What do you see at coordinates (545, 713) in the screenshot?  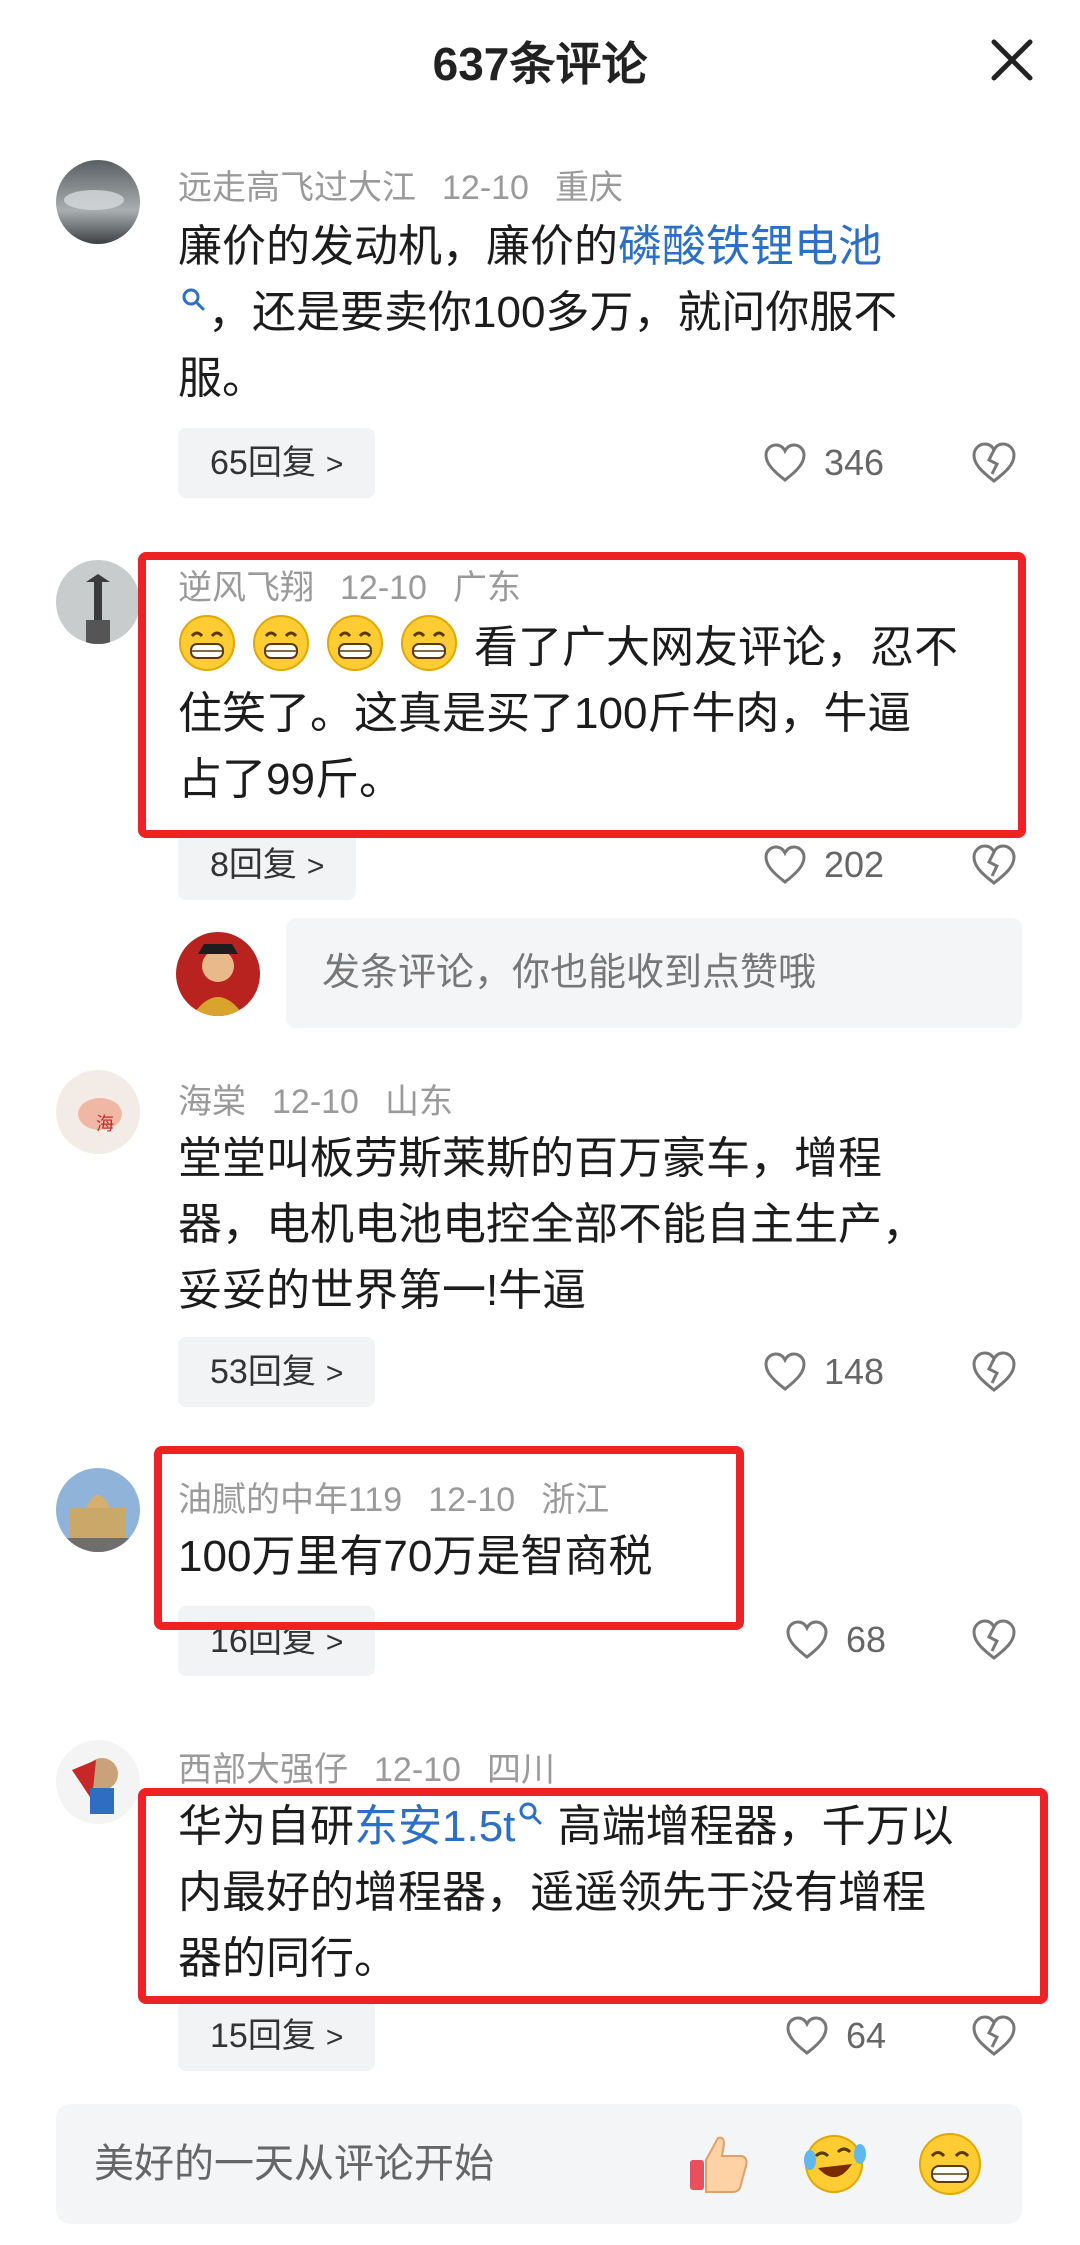 I see `comment-text-segment: 住笑了。这真是买了100斤牛肉，牛逼` at bounding box center [545, 713].